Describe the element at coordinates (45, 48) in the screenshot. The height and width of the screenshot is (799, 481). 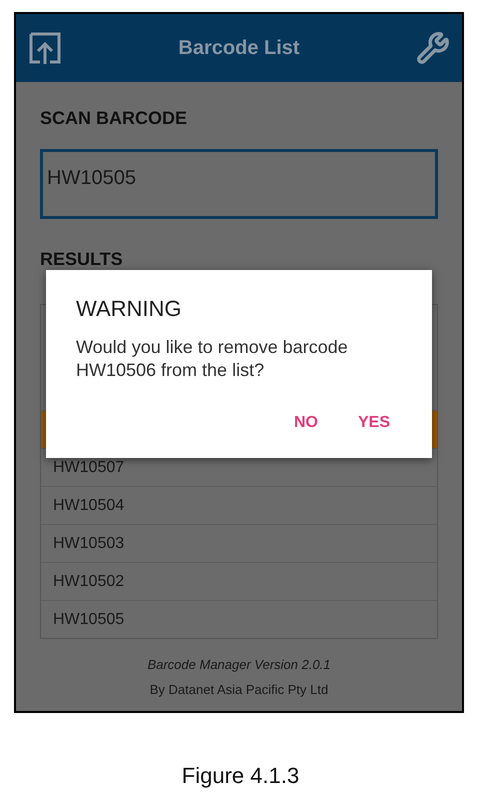
I see `upload-icon` at that location.